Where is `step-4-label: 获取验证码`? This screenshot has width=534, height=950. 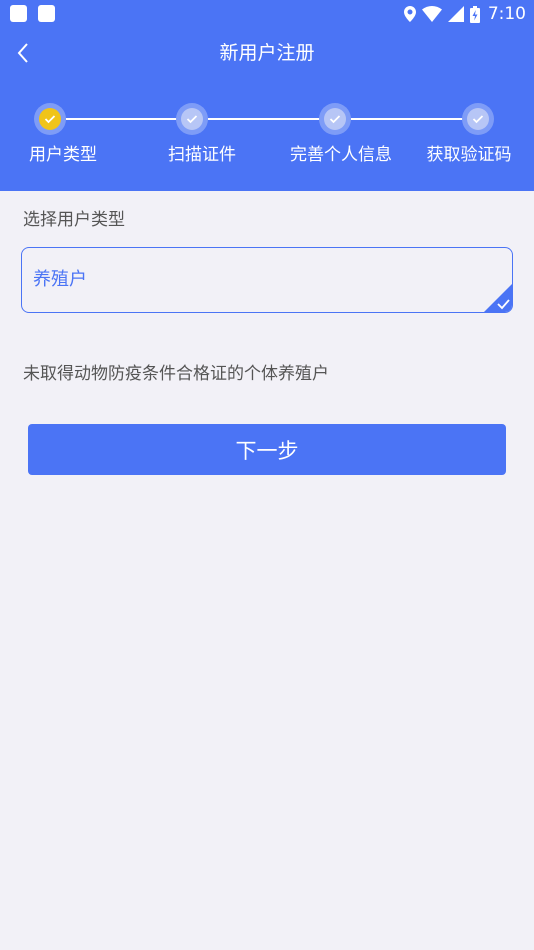
step-4-label: 获取验证码 is located at coordinates (469, 155).